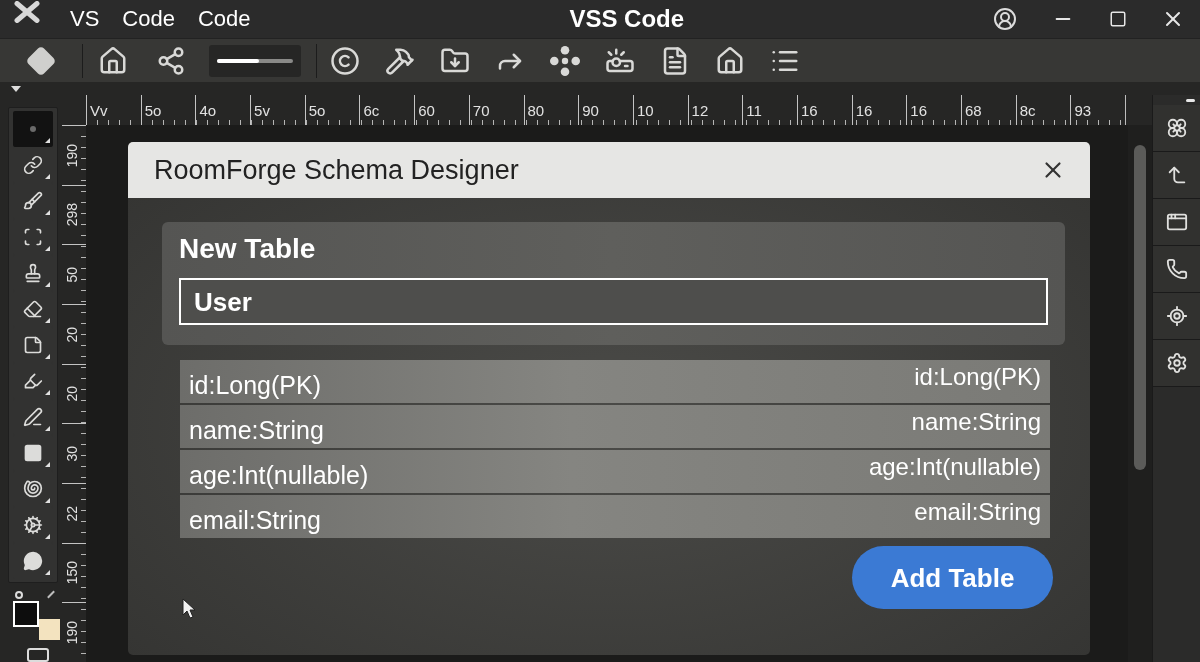 This screenshot has width=1200, height=662. Describe the element at coordinates (1140, 307) in the screenshot. I see `scrollbar-thumb` at that location.